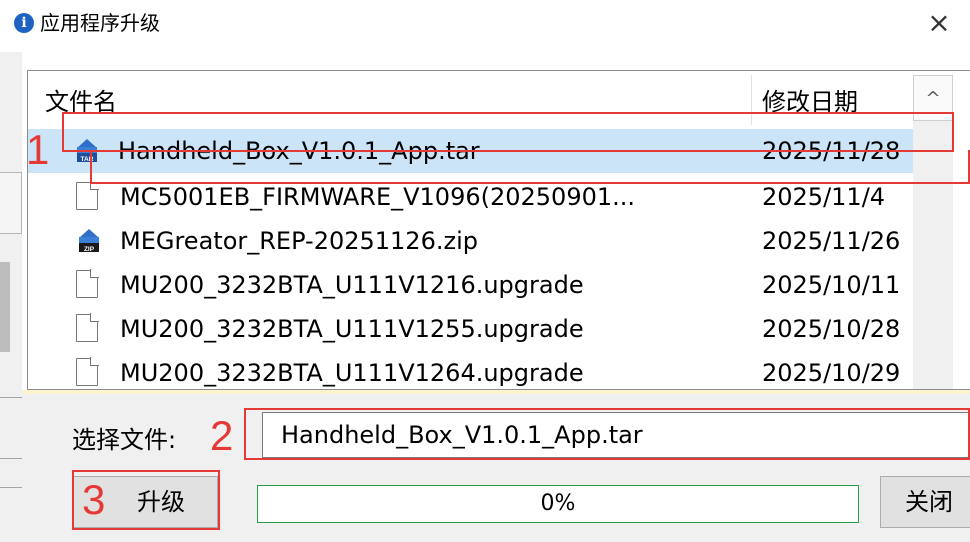  I want to click on selected-file-field: Handheld_Box_V1.0.1_App.tar, so click(616, 435).